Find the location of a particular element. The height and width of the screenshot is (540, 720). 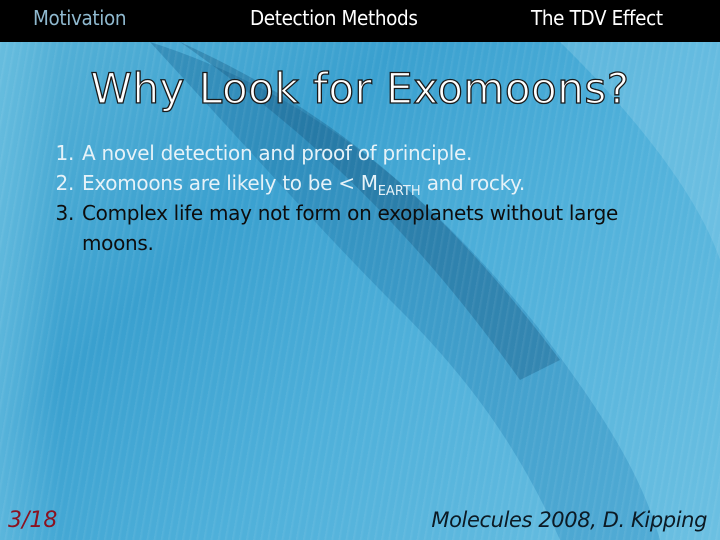

list-number: 3. is located at coordinates (65, 213).